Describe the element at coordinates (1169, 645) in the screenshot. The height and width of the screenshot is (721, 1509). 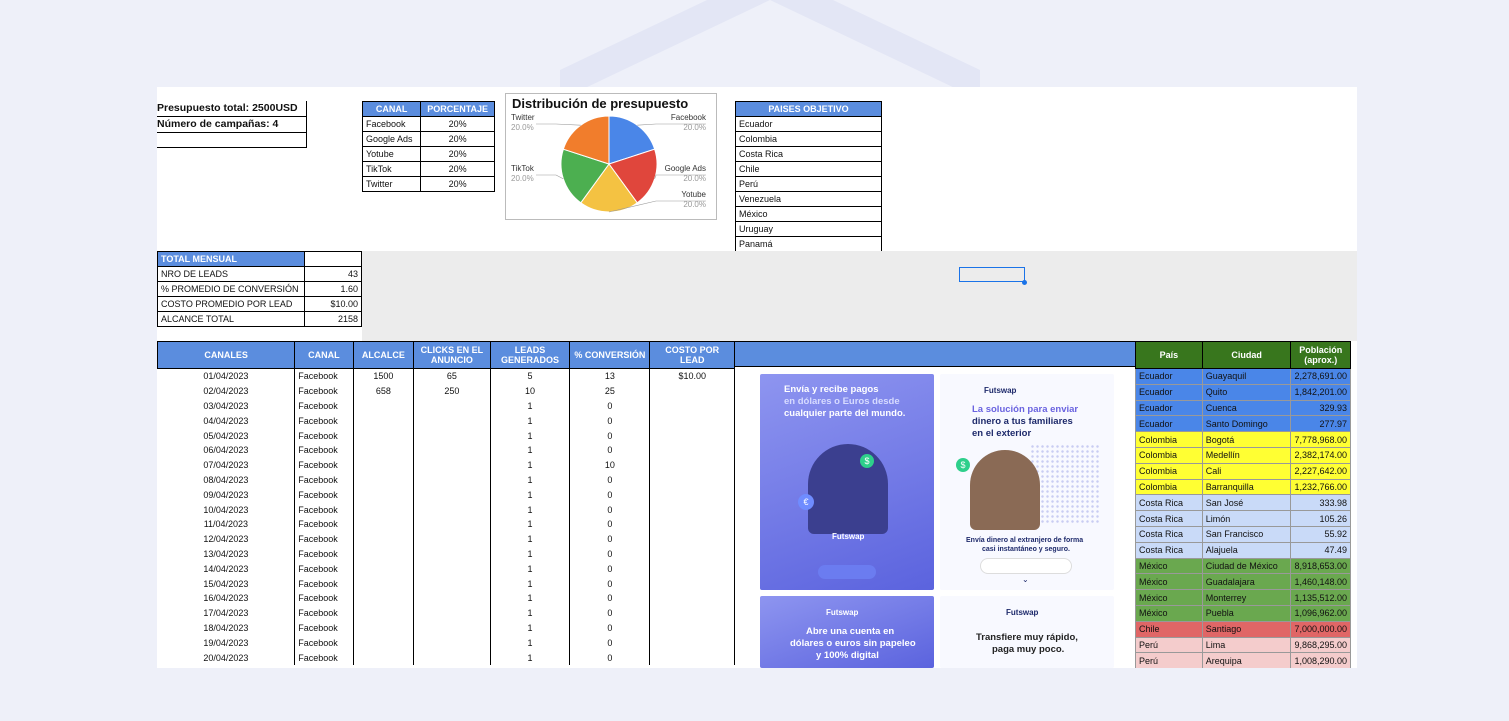
I see `geo-country-cell: Perú` at that location.